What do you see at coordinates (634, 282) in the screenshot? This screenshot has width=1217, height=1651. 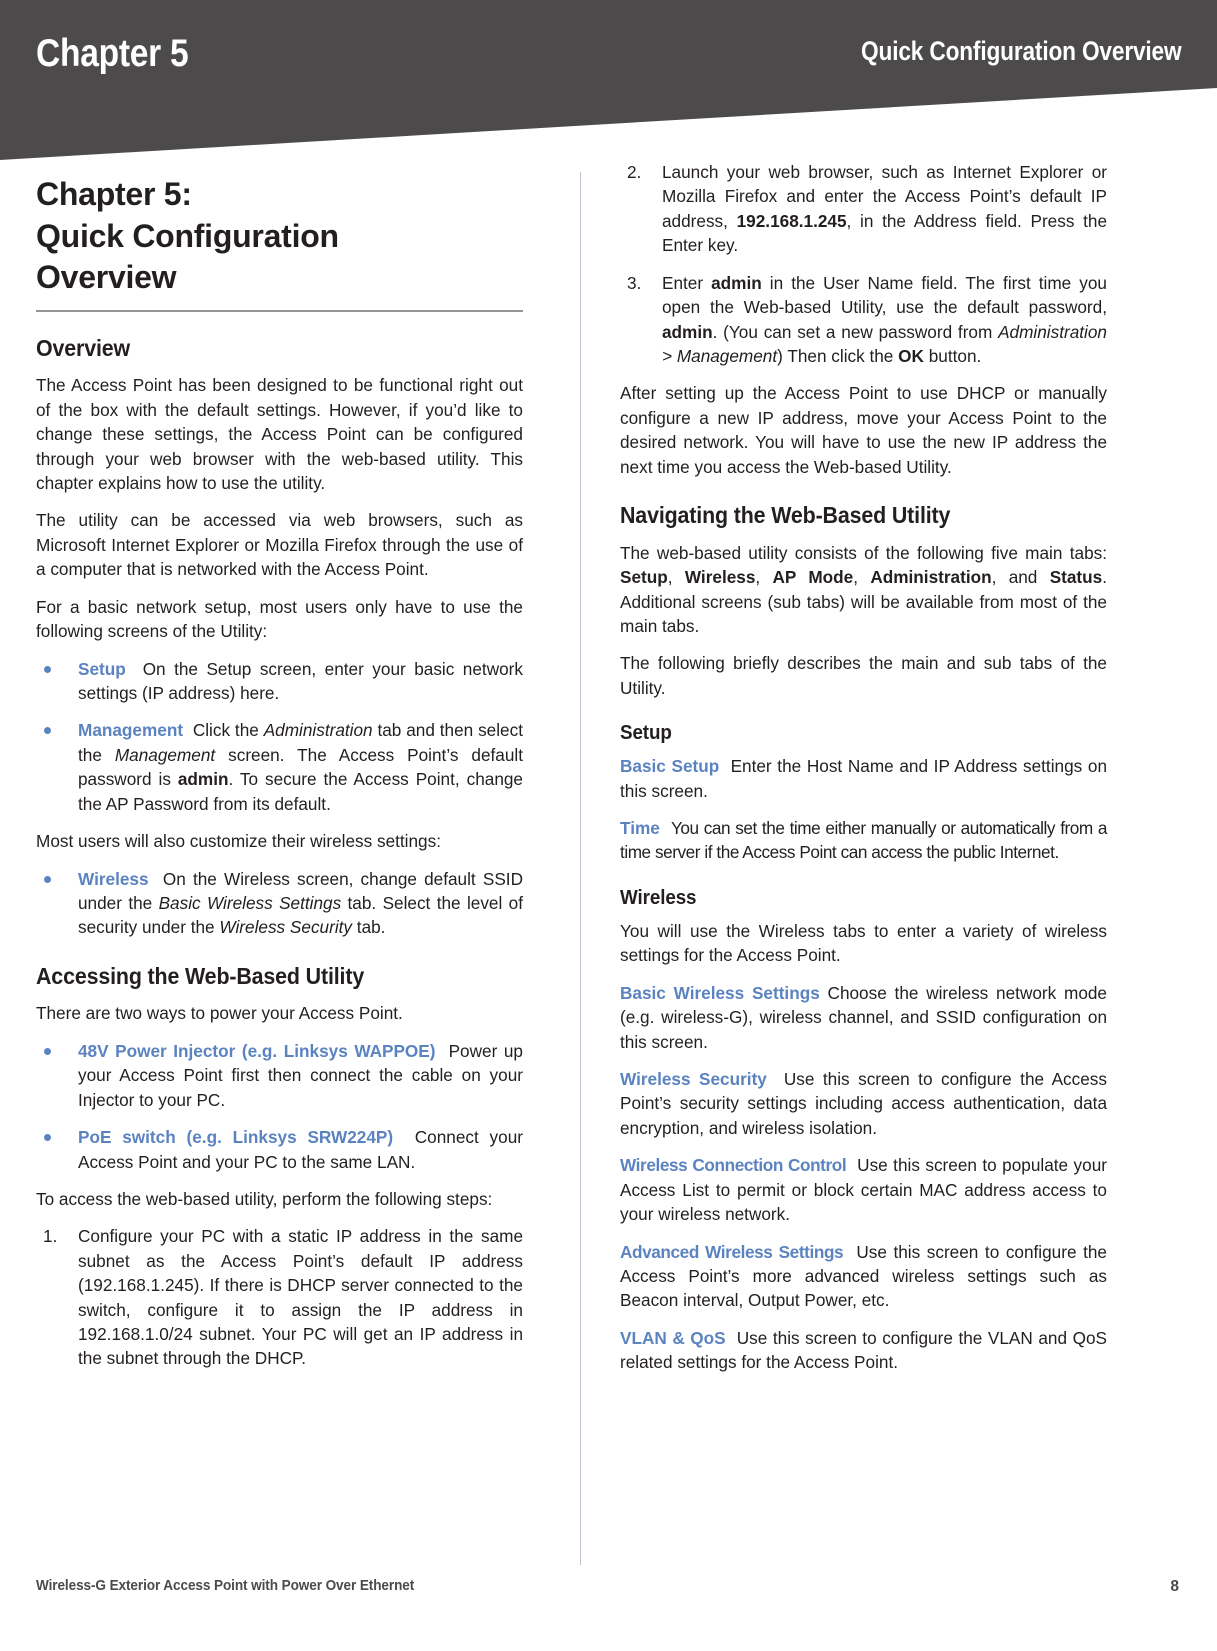 I see `step-number-3: 3.` at bounding box center [634, 282].